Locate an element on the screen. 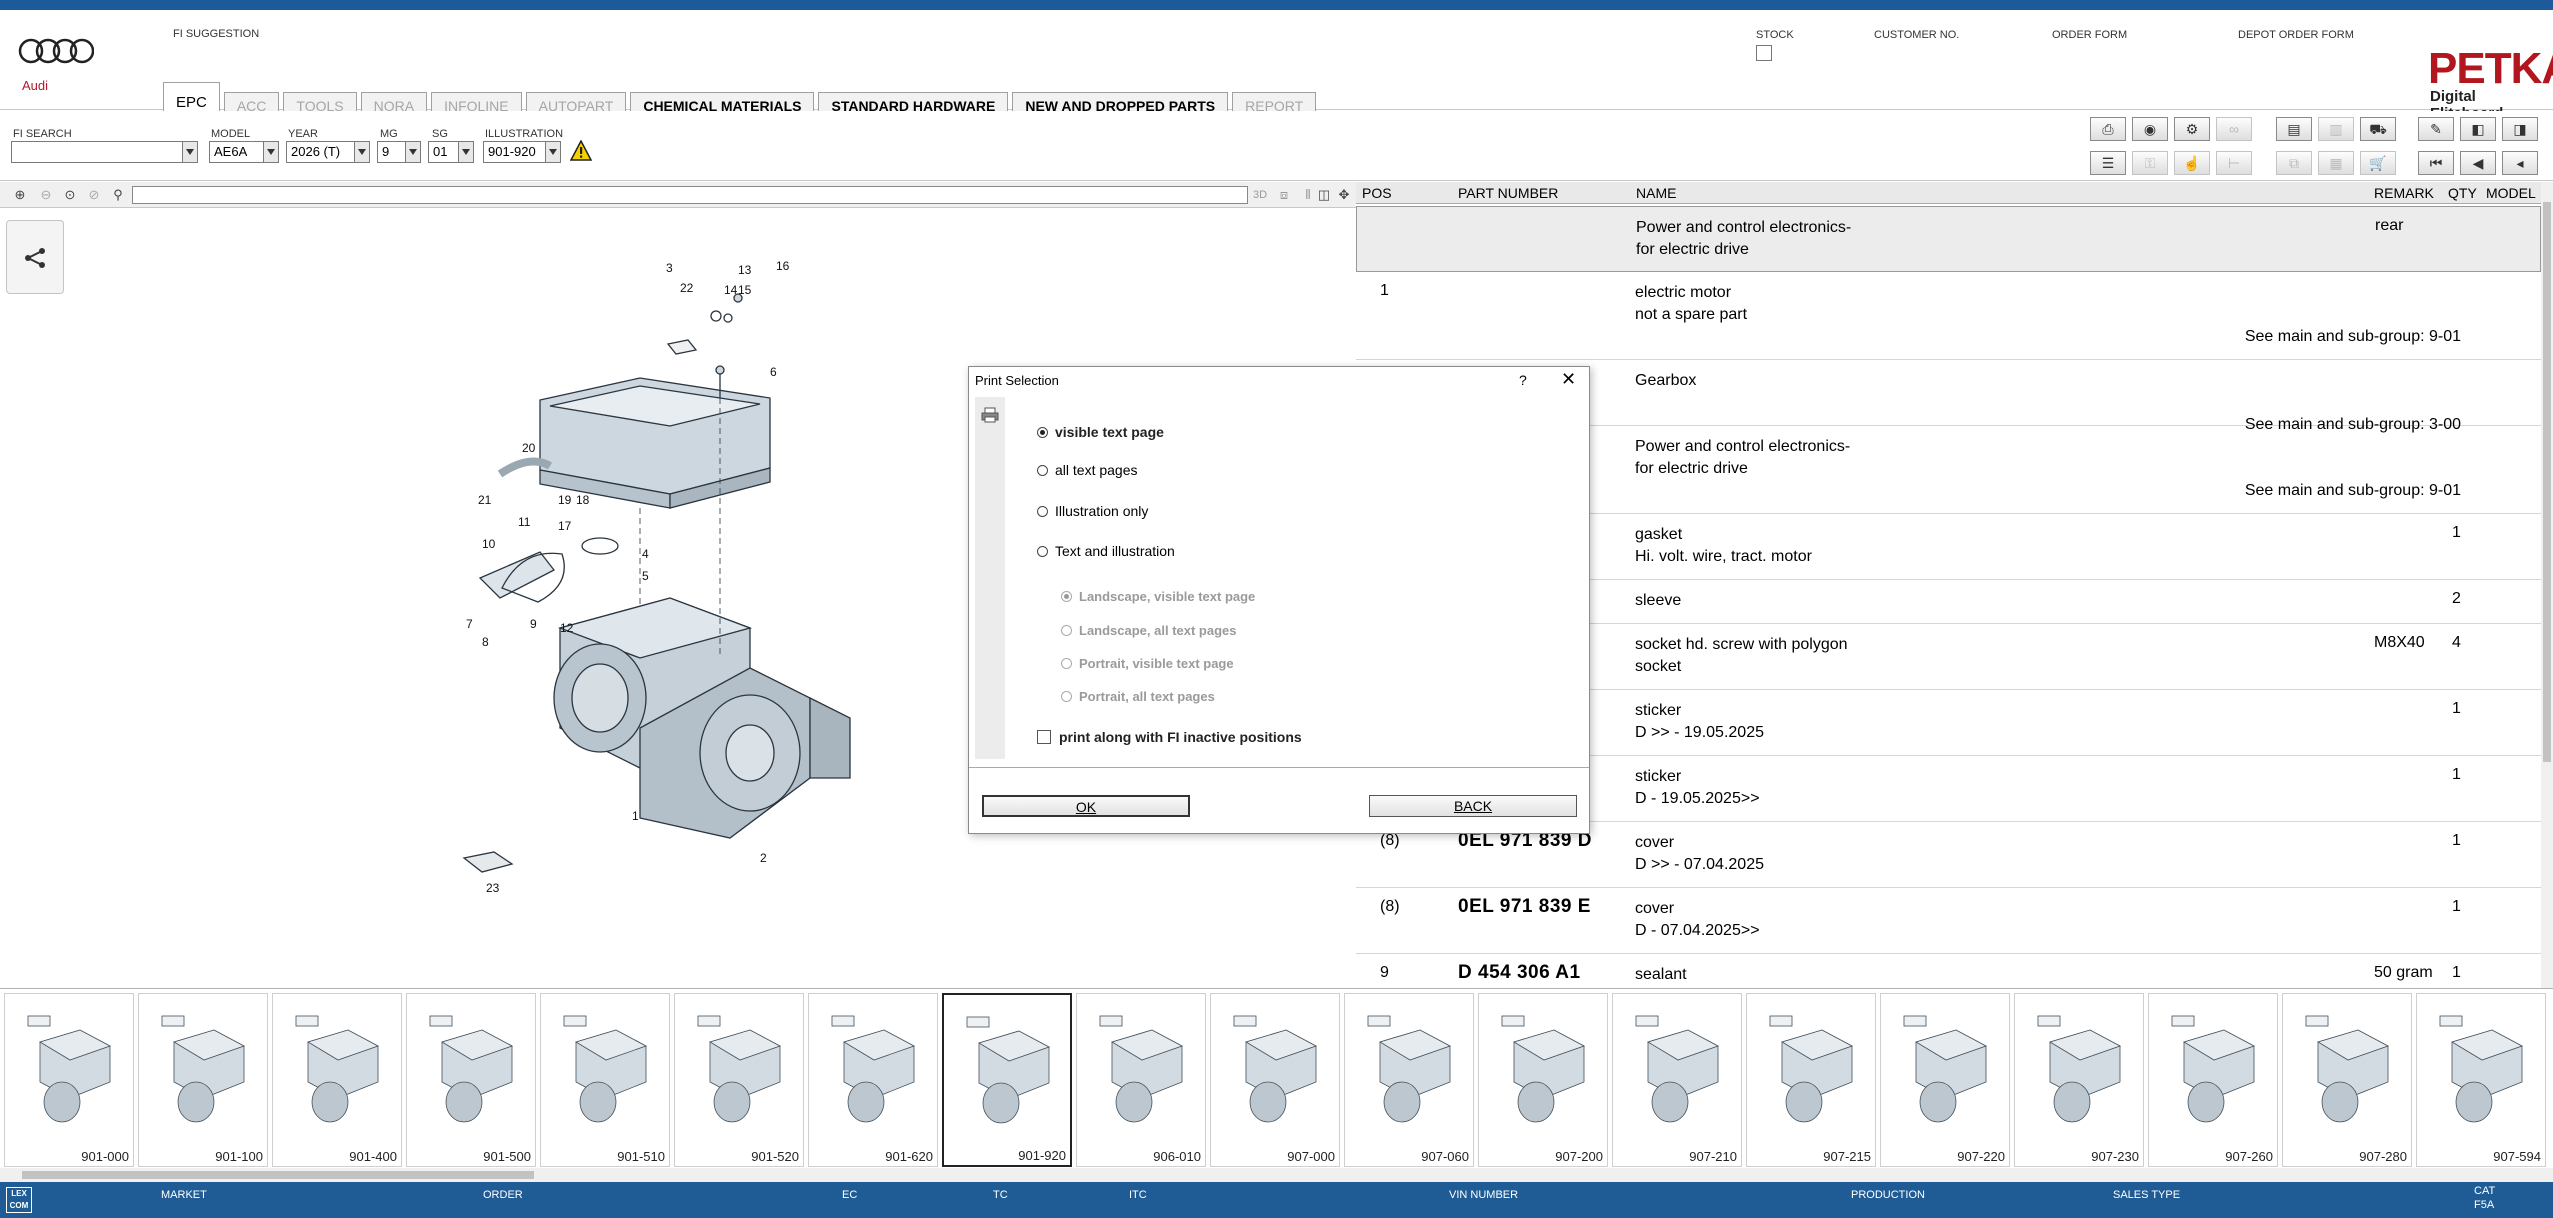 The height and width of the screenshot is (1218, 2553). illustration-thumbnail: 901-510 is located at coordinates (605, 1080).